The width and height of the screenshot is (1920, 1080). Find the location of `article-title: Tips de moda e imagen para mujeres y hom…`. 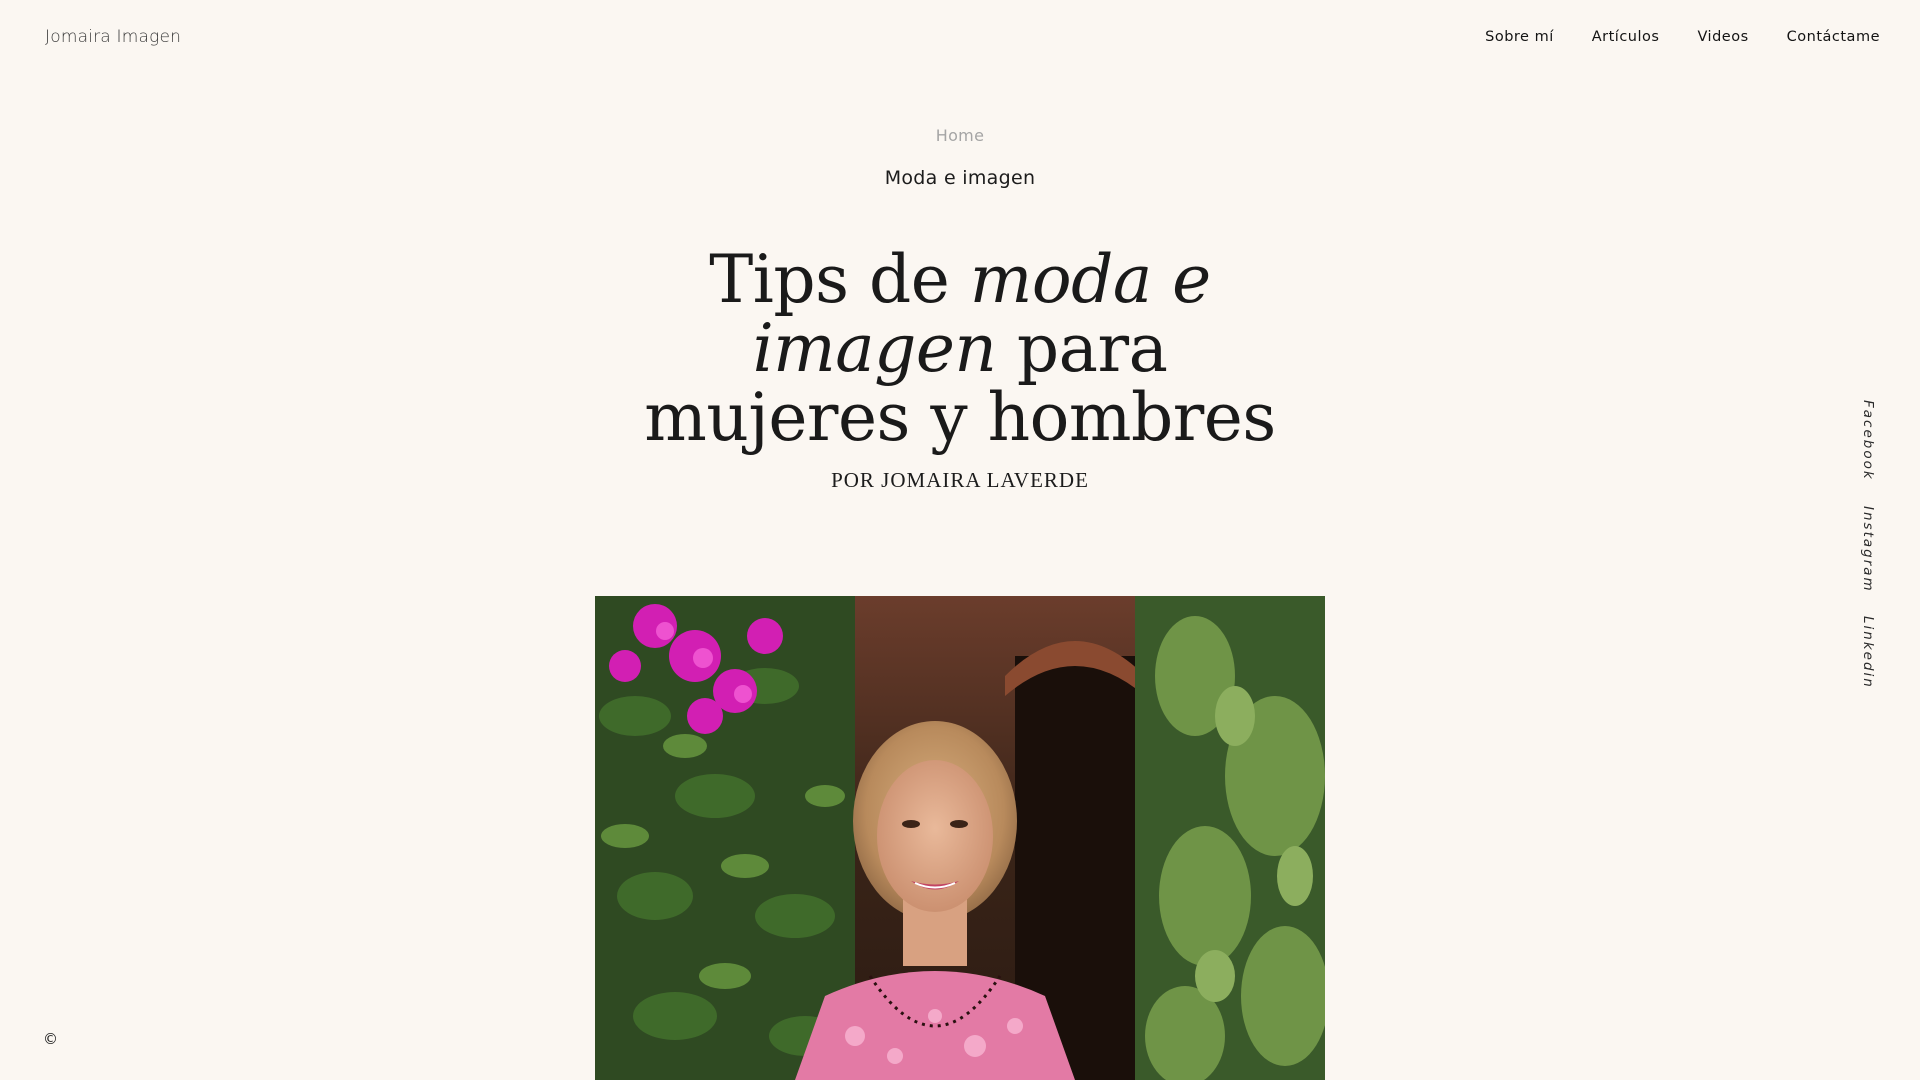

article-title: Tips de moda e imagen para mujeres y hom… is located at coordinates (960, 348).